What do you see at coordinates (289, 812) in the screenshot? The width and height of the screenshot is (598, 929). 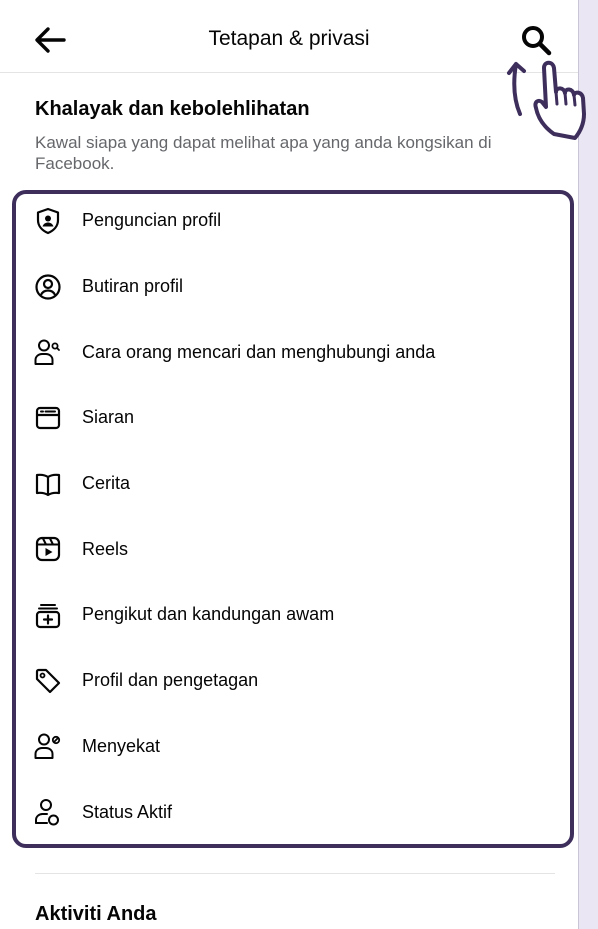 I see `menu-item-active-status: Status Aktif` at bounding box center [289, 812].